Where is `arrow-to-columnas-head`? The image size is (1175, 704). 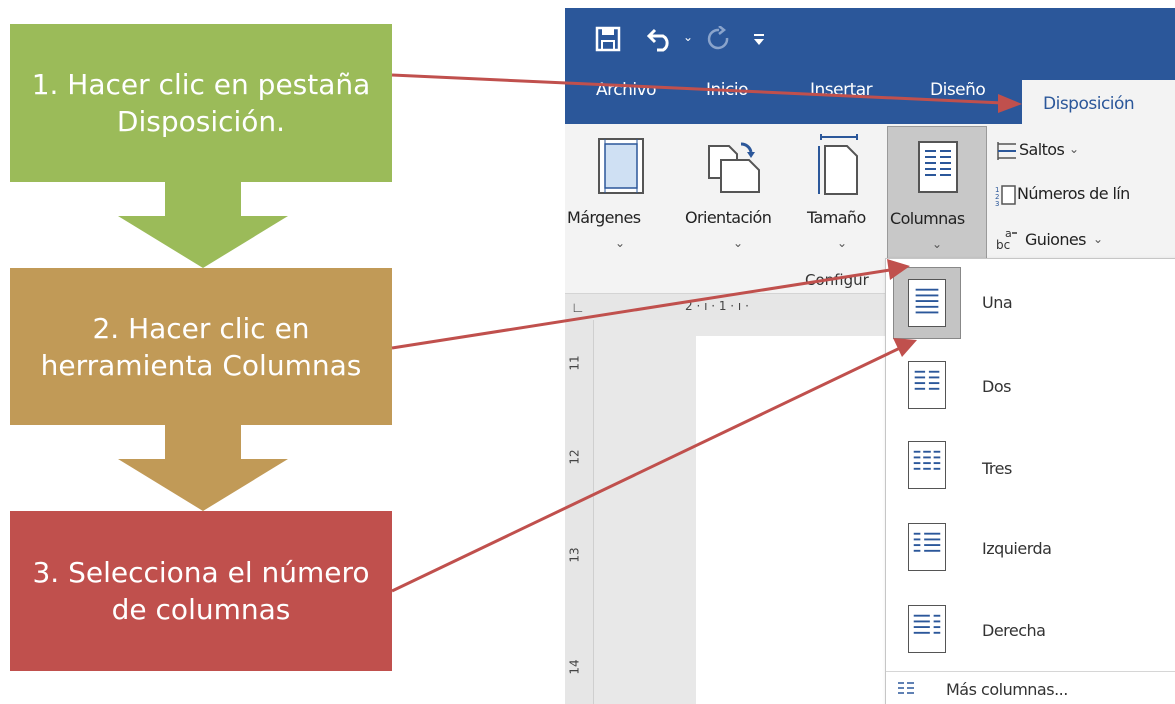 arrow-to-columnas-head is located at coordinates (898, 269).